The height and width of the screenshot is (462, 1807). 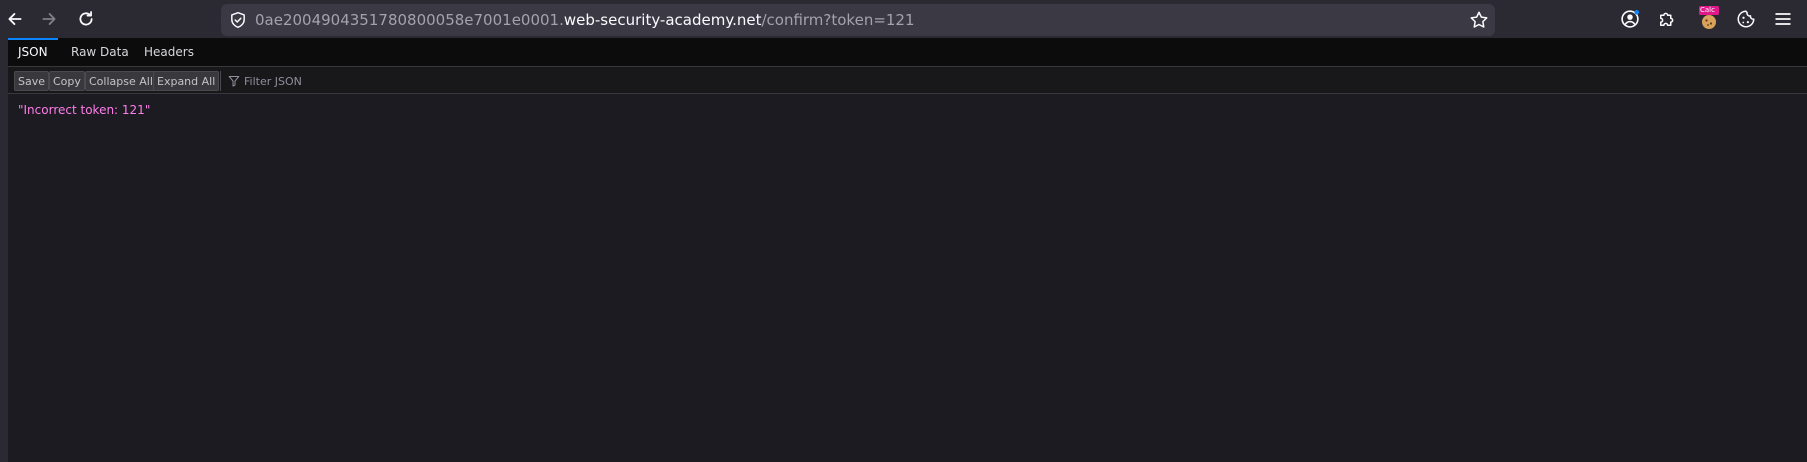 I want to click on copy-button: Copy, so click(x=67, y=81).